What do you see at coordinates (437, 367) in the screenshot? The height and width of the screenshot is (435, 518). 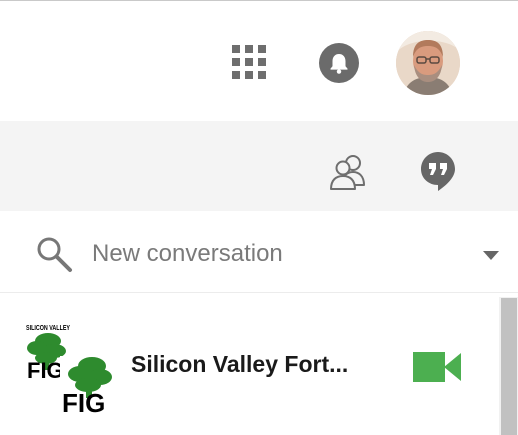 I see `video-call-icon` at bounding box center [437, 367].